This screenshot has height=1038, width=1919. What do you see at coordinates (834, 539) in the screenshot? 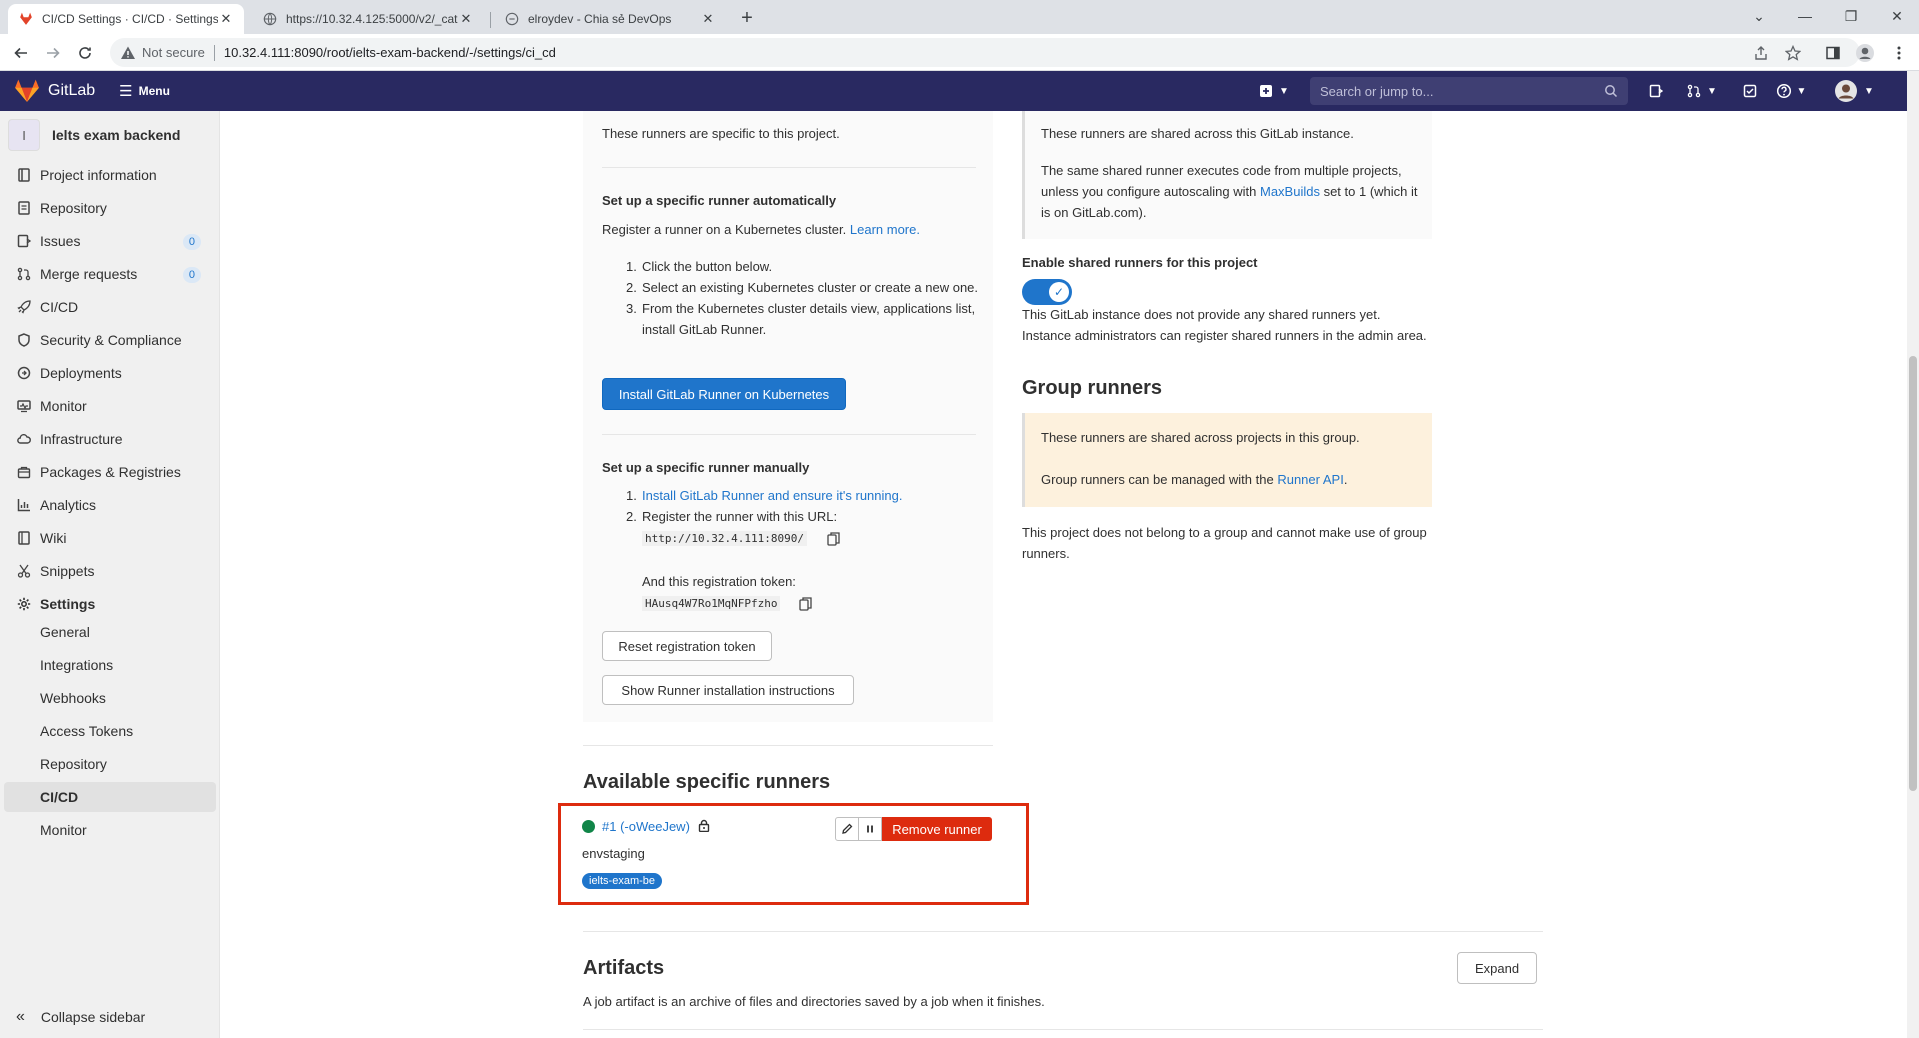
I see `copy-url-icon` at bounding box center [834, 539].